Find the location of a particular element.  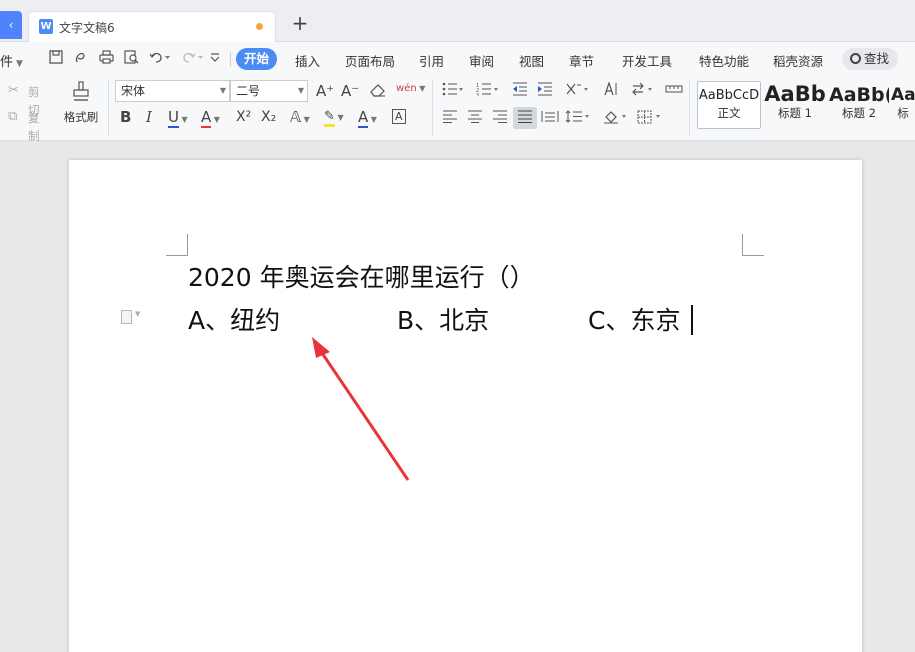

bold-button: B is located at coordinates (125, 117).